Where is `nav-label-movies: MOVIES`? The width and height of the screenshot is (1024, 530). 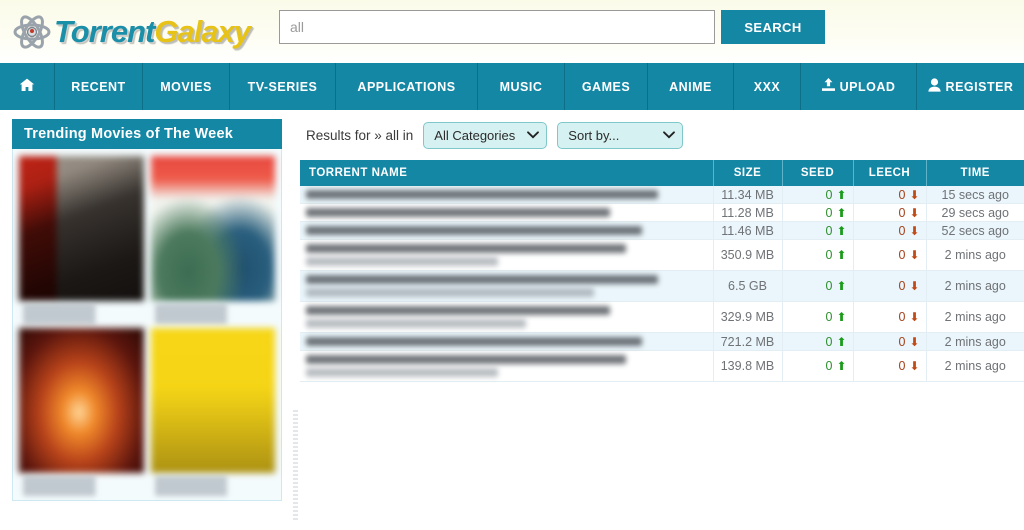
nav-label-movies: MOVIES is located at coordinates (186, 86).